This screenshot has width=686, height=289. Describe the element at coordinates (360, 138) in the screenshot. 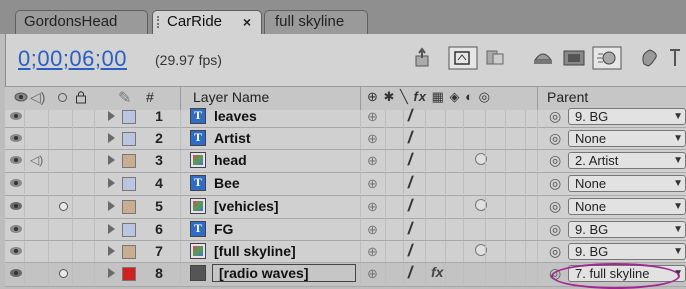

I see `cell-divider` at that location.